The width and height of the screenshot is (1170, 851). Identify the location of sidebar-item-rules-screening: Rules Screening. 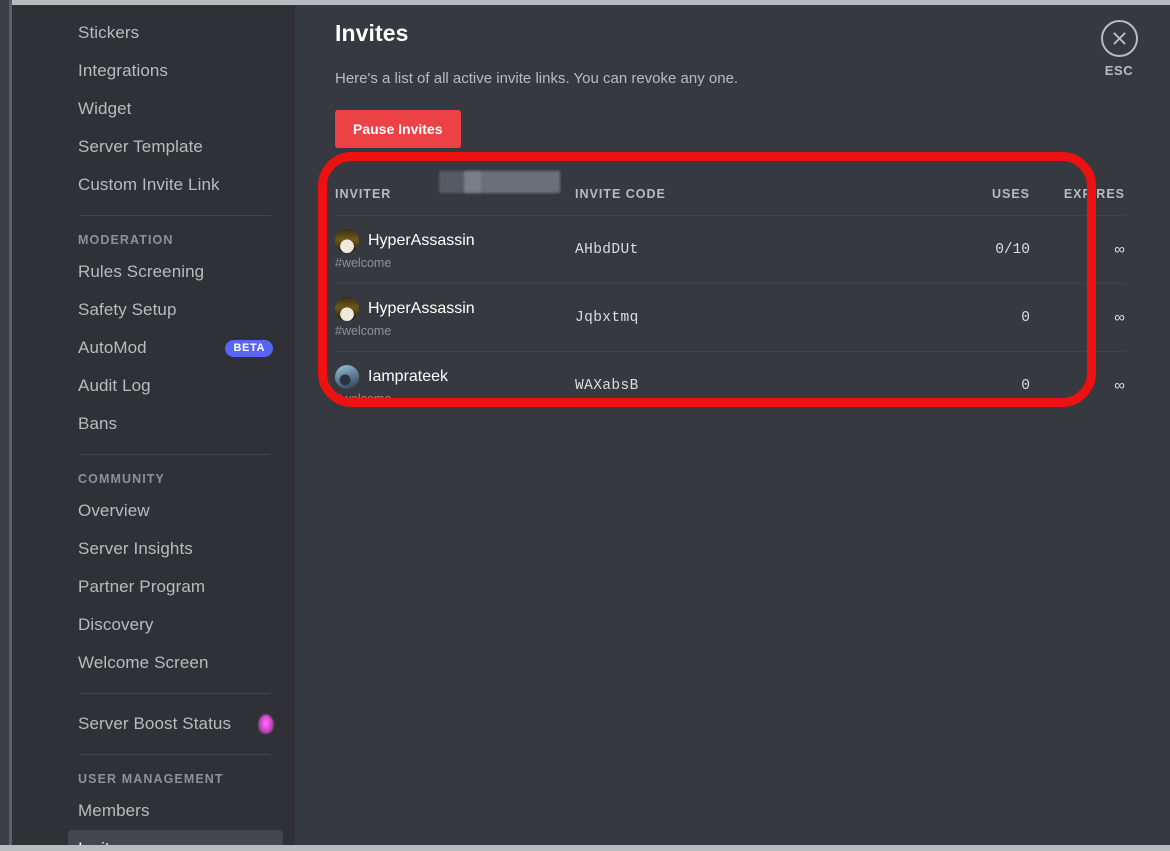
(175, 272).